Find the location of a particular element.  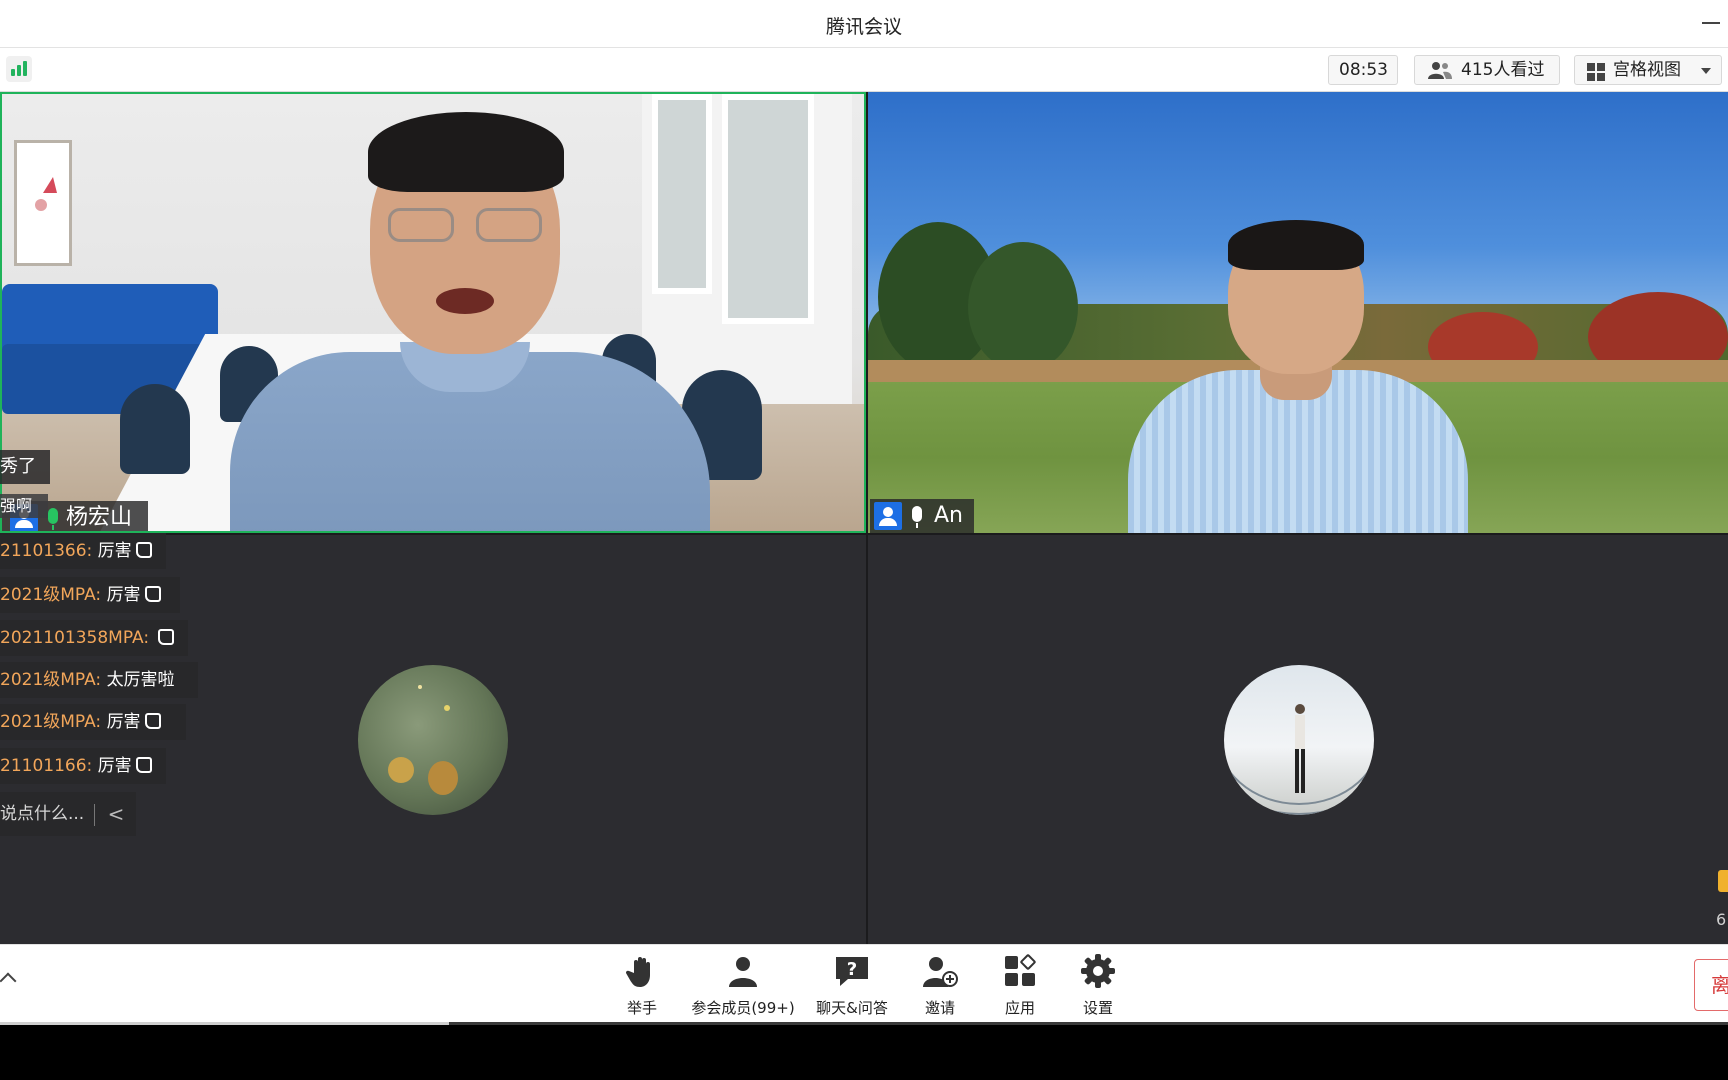

chat-bubble-text: 强啊 is located at coordinates (16, 505).